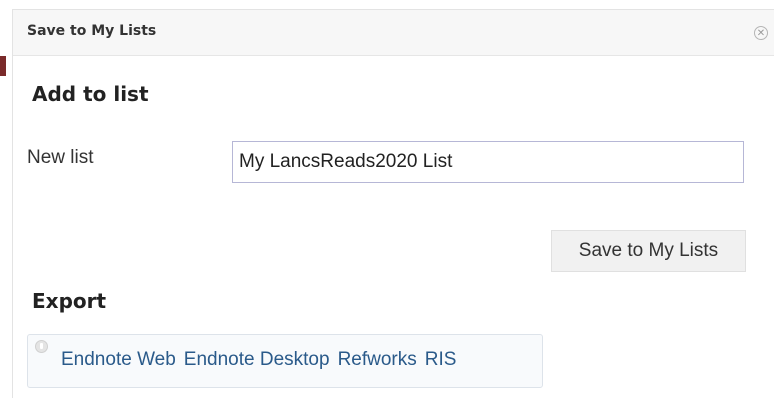  What do you see at coordinates (118, 359) in the screenshot?
I see `export-endnote-web-link: Endnote Web` at bounding box center [118, 359].